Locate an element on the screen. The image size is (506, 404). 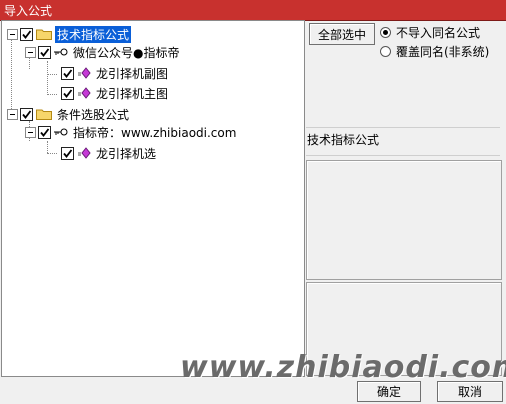
tree-node-author-site: 指标帝：www.zhibiaodi.com is located at coordinates (131, 132).